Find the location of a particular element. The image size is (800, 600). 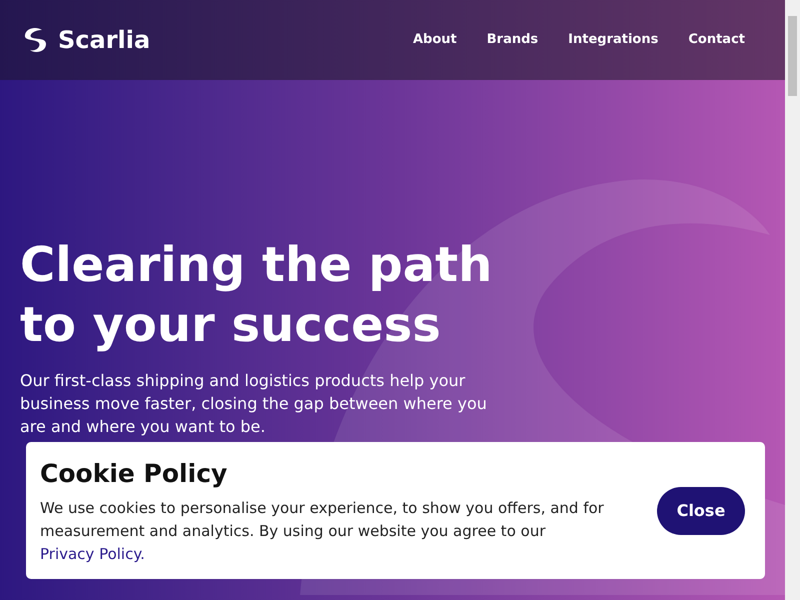

close-button: Close is located at coordinates (701, 510).